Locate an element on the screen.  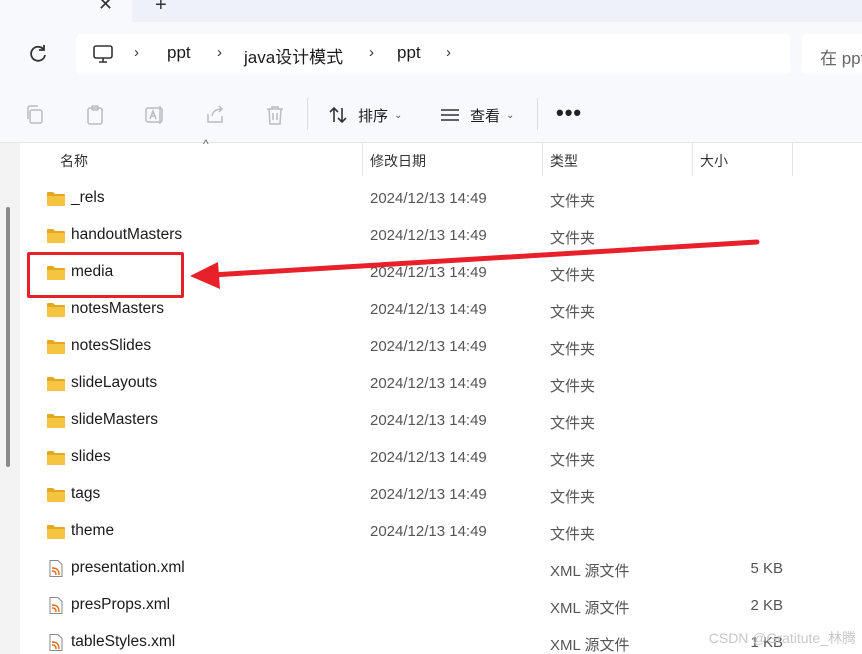
breadcrumb-item-ppt-current: ppt is located at coordinates (409, 53).